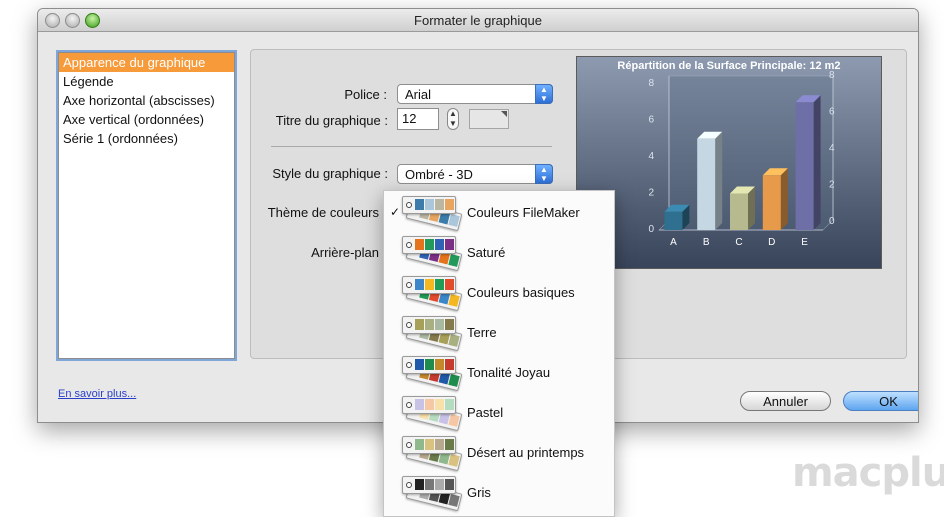 The width and height of the screenshot is (944, 517). Describe the element at coordinates (651, 156) in the screenshot. I see `y-tick-label: 4` at that location.